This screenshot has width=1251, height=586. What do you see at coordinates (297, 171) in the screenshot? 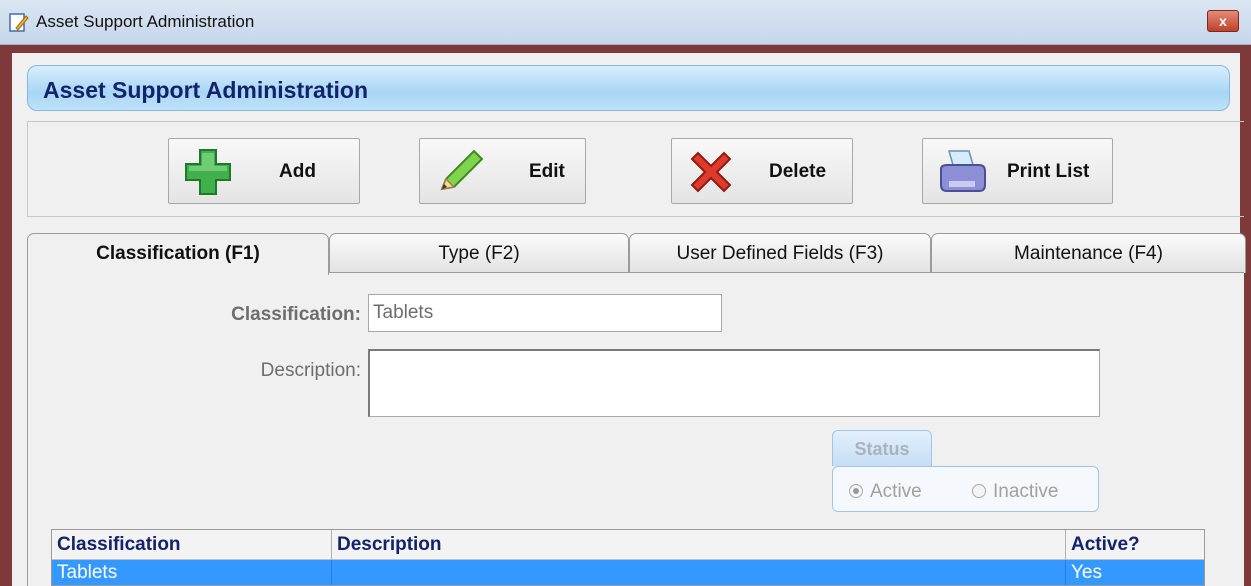
I see `add-button-label: Add` at bounding box center [297, 171].